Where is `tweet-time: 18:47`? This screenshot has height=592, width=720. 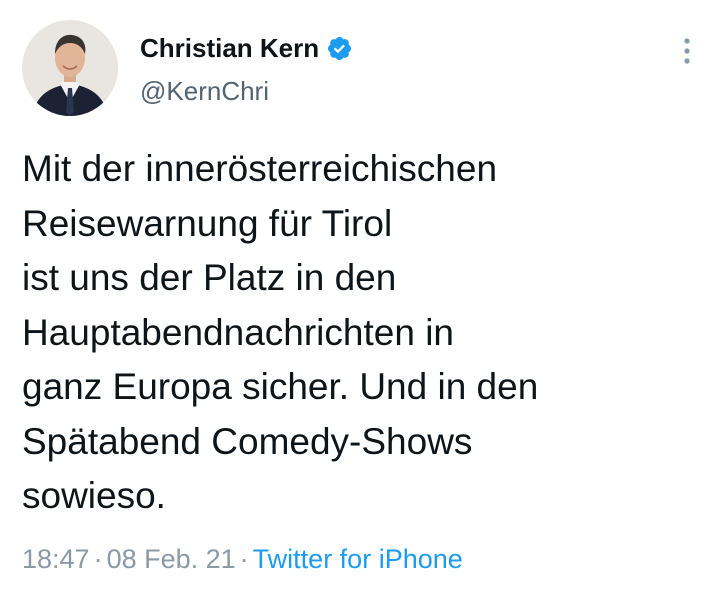 tweet-time: 18:47 is located at coordinates (56, 559).